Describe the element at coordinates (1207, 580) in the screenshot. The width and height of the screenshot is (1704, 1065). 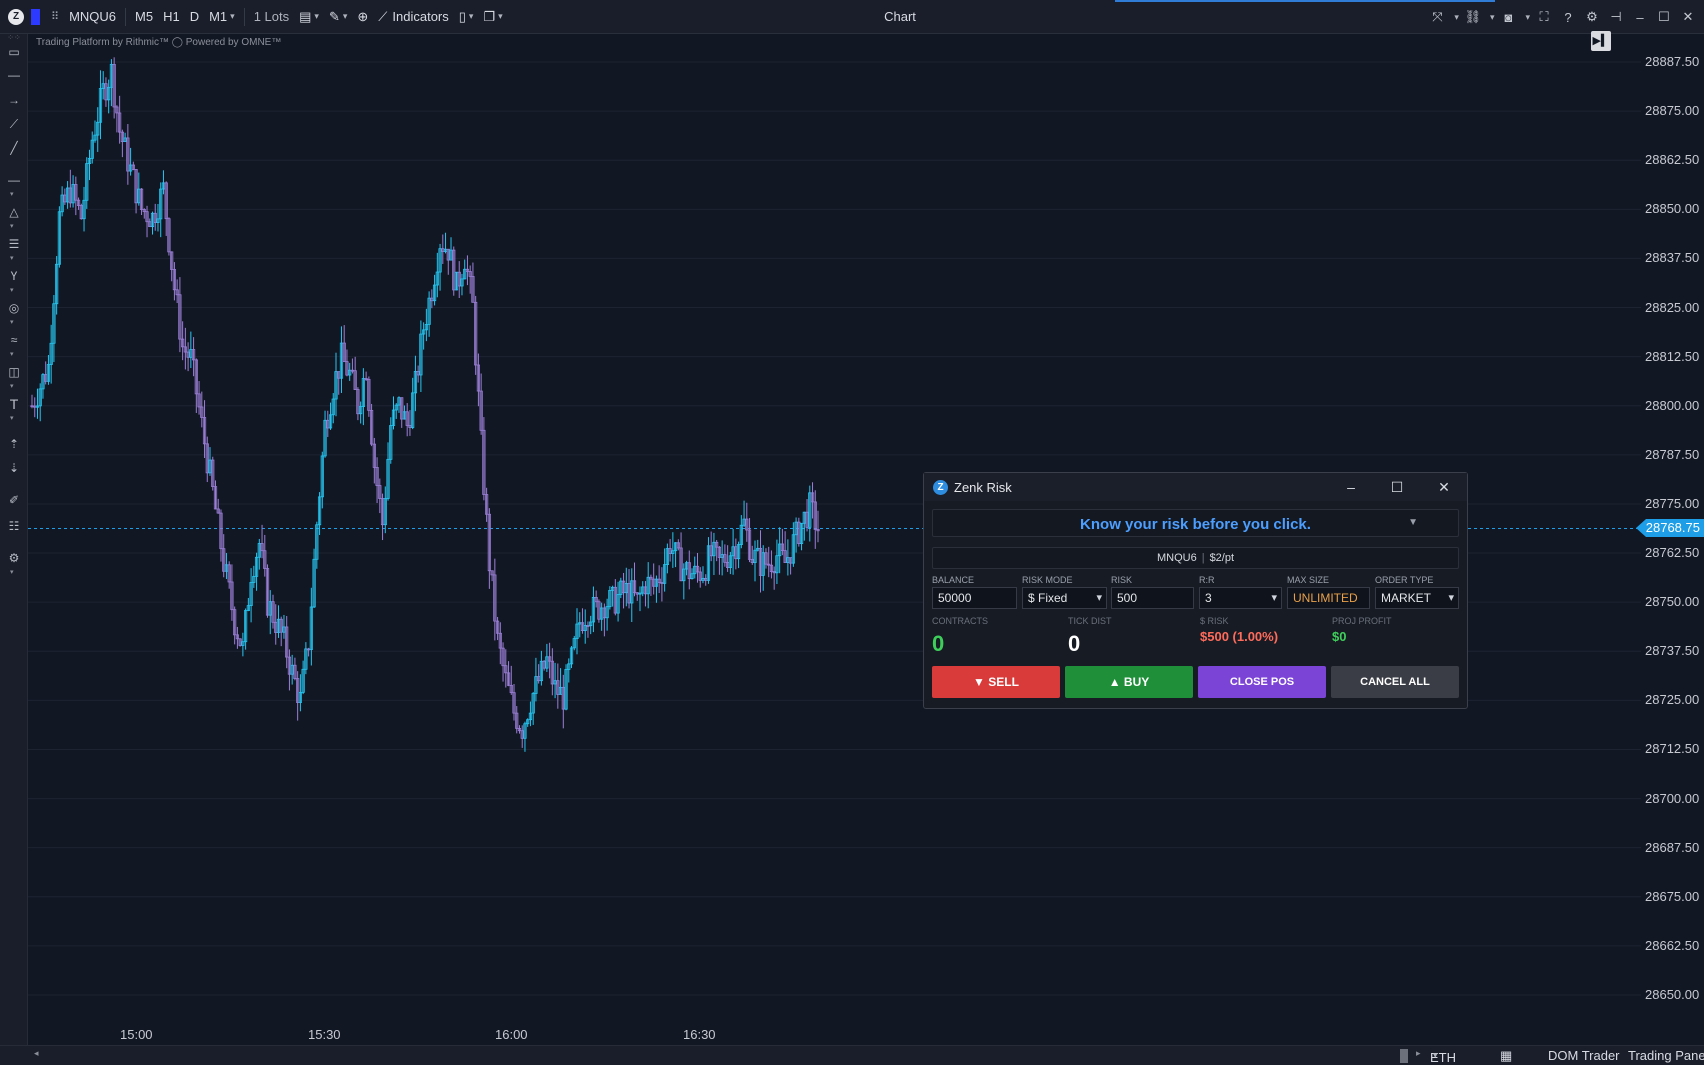
I see `rr-label: R:R` at that location.